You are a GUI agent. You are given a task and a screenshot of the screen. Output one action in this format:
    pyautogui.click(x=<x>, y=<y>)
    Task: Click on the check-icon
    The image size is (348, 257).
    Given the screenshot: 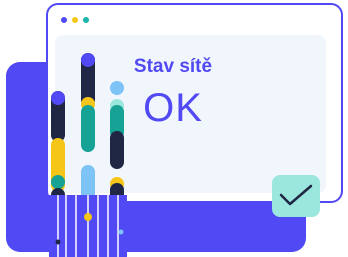 What is the action you would take?
    pyautogui.click(x=296, y=195)
    